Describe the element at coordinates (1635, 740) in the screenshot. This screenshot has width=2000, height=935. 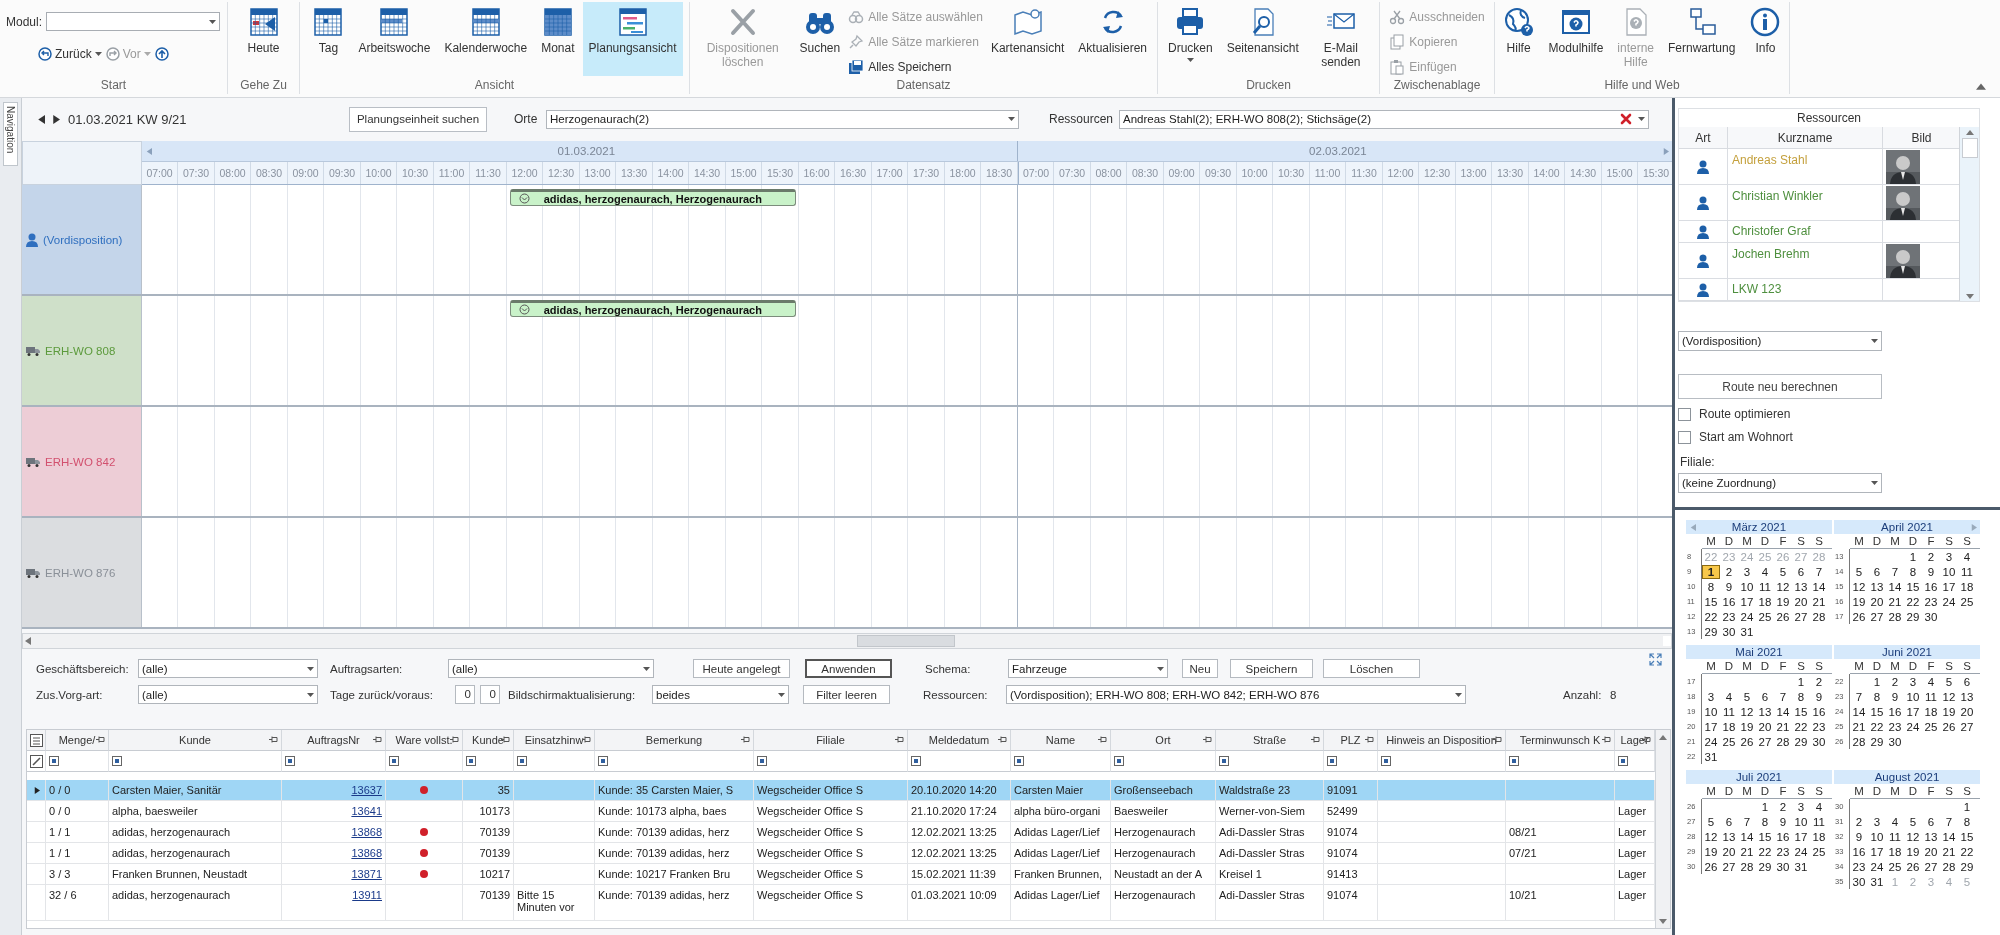
I see `column-header: Lager` at that location.